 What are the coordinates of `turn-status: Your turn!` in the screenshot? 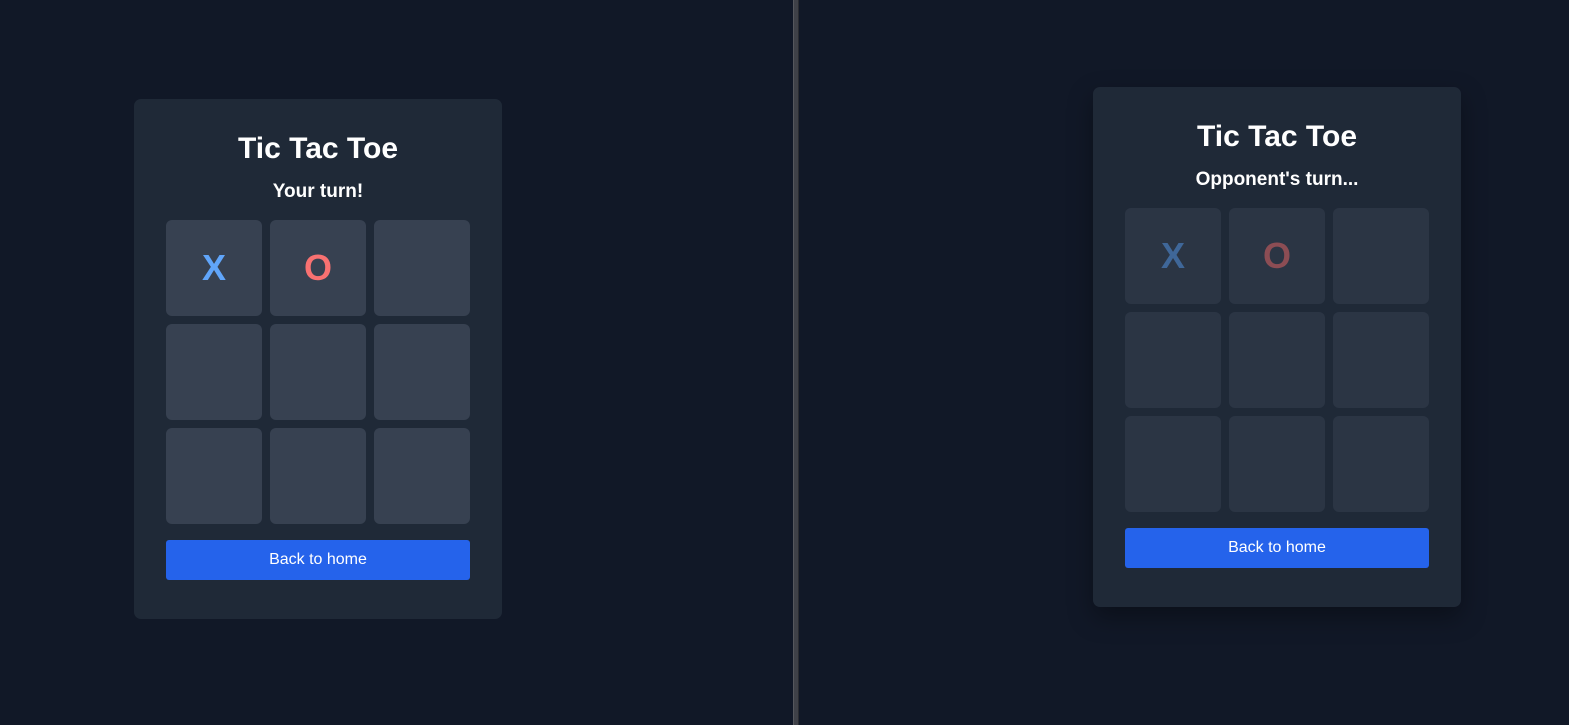 It's located at (318, 191).